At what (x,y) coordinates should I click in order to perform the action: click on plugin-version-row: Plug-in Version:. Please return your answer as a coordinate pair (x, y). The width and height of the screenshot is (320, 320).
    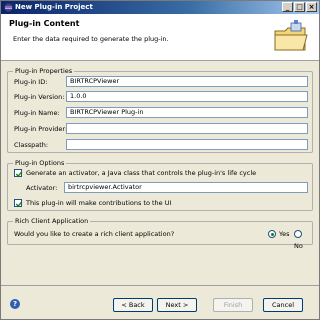
    Looking at the image, I should click on (39, 97).